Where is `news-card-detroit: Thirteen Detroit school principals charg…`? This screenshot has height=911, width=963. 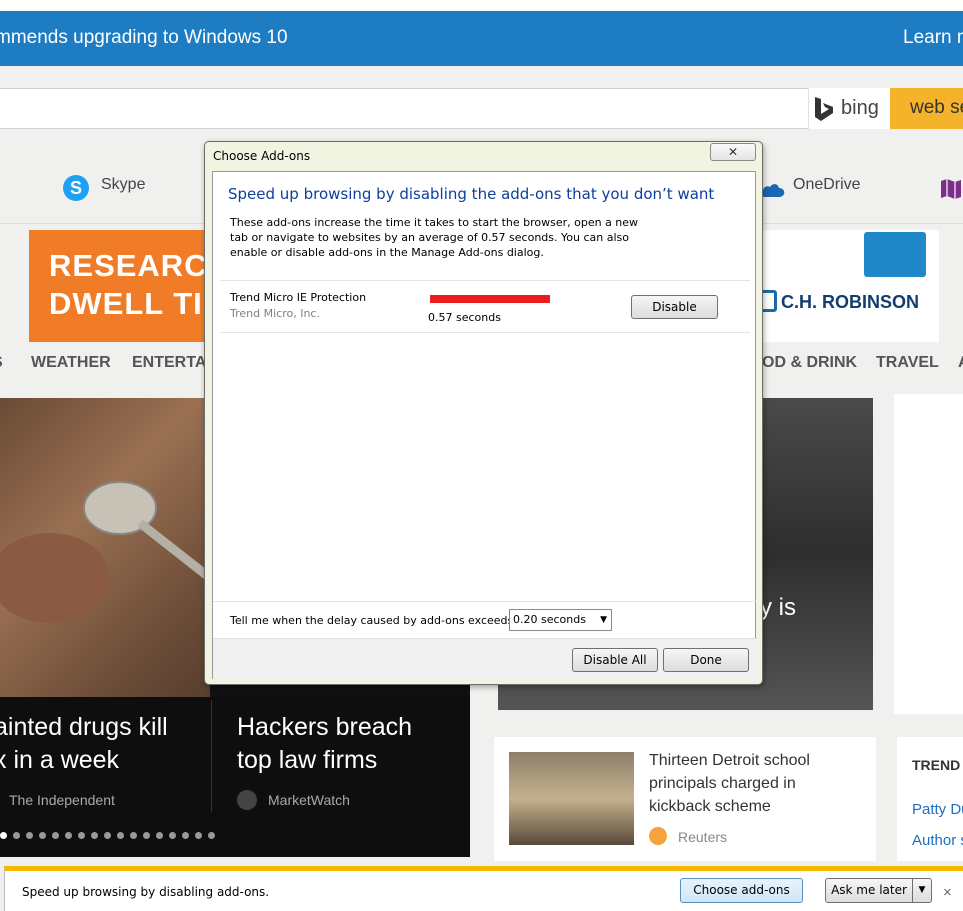 news-card-detroit: Thirteen Detroit school principals charg… is located at coordinates (685, 799).